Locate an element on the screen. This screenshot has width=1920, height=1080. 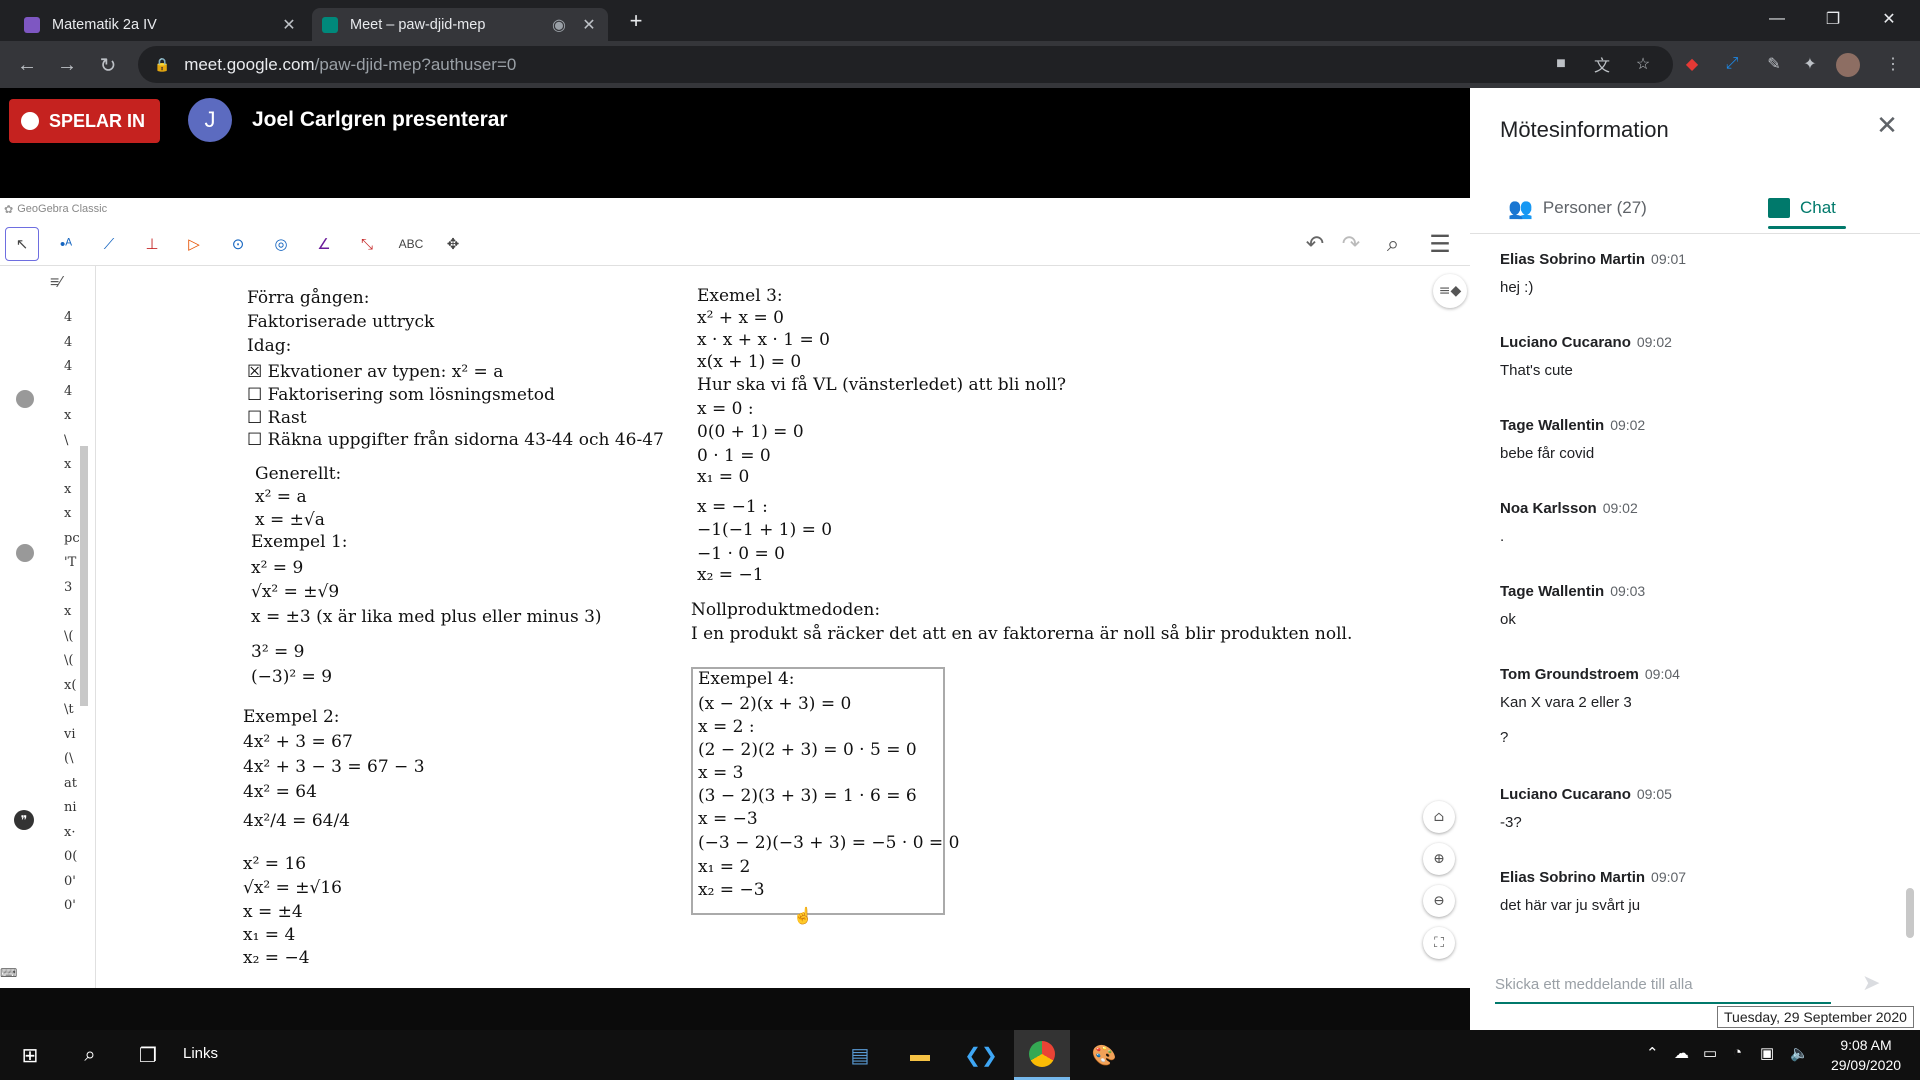
show-hidden-icons-icon: ⌃ is located at coordinates (1652, 1053).